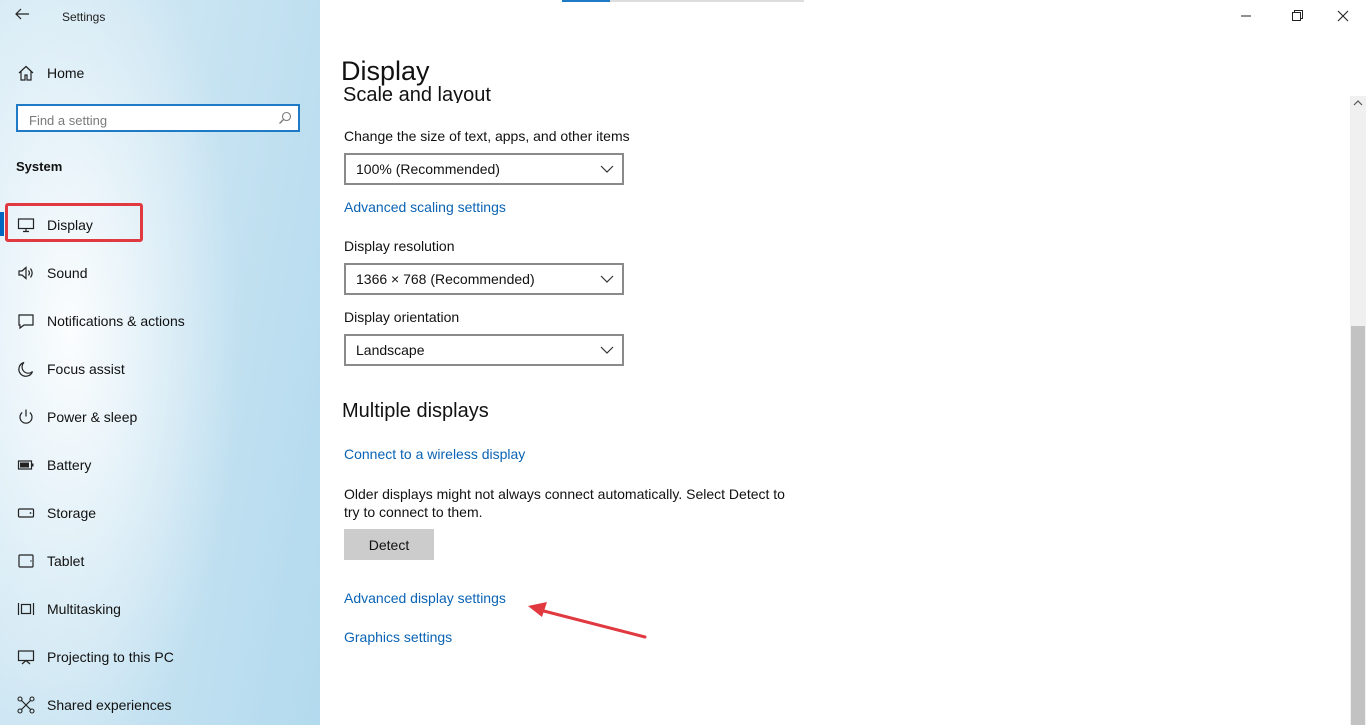 Image resolution: width=1366 pixels, height=725 pixels. I want to click on minimize-button, so click(1246, 16).